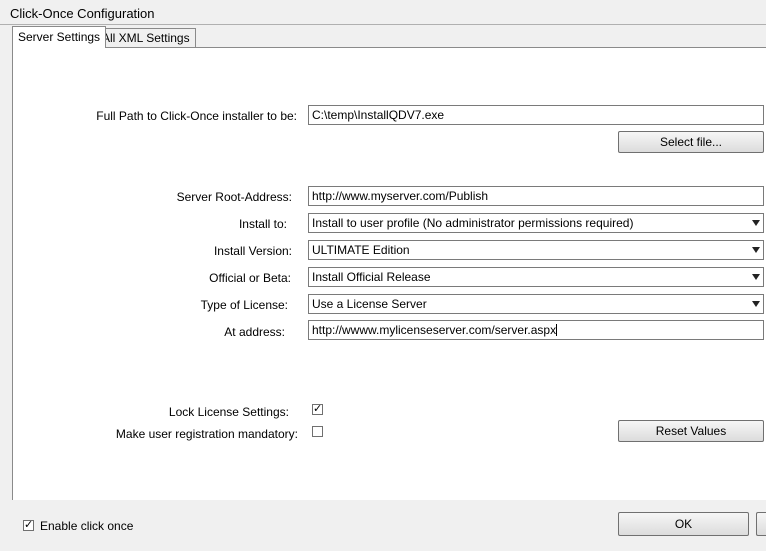 The width and height of the screenshot is (766, 551). Describe the element at coordinates (371, 277) in the screenshot. I see `official-beta-value: Install Official Release` at that location.